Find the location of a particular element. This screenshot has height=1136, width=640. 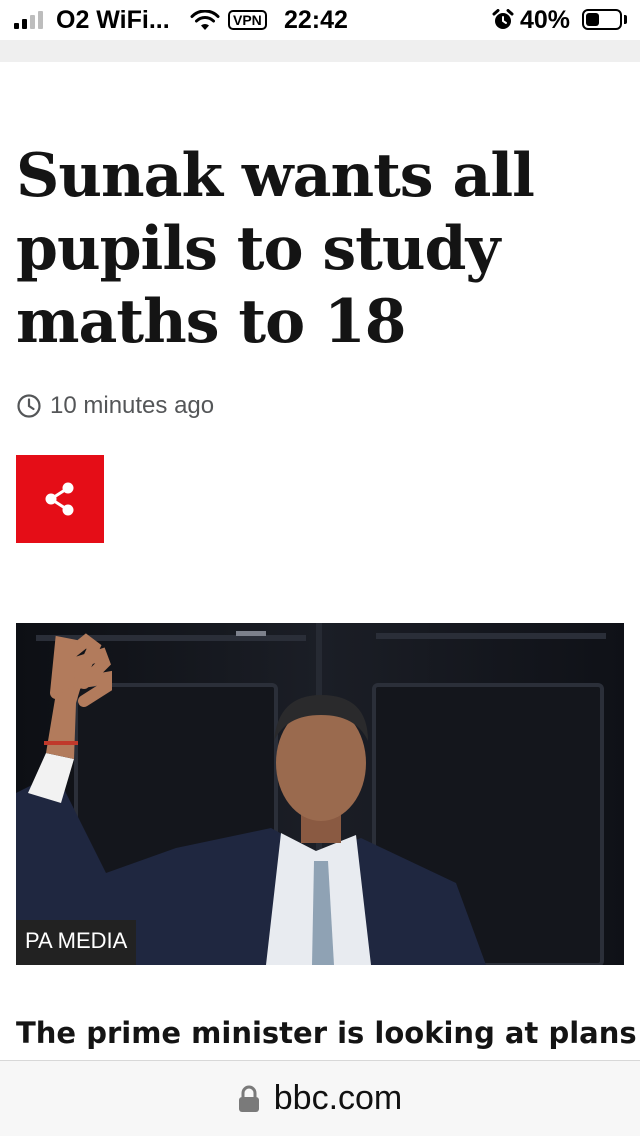

battery-icon is located at coordinates (602, 19).